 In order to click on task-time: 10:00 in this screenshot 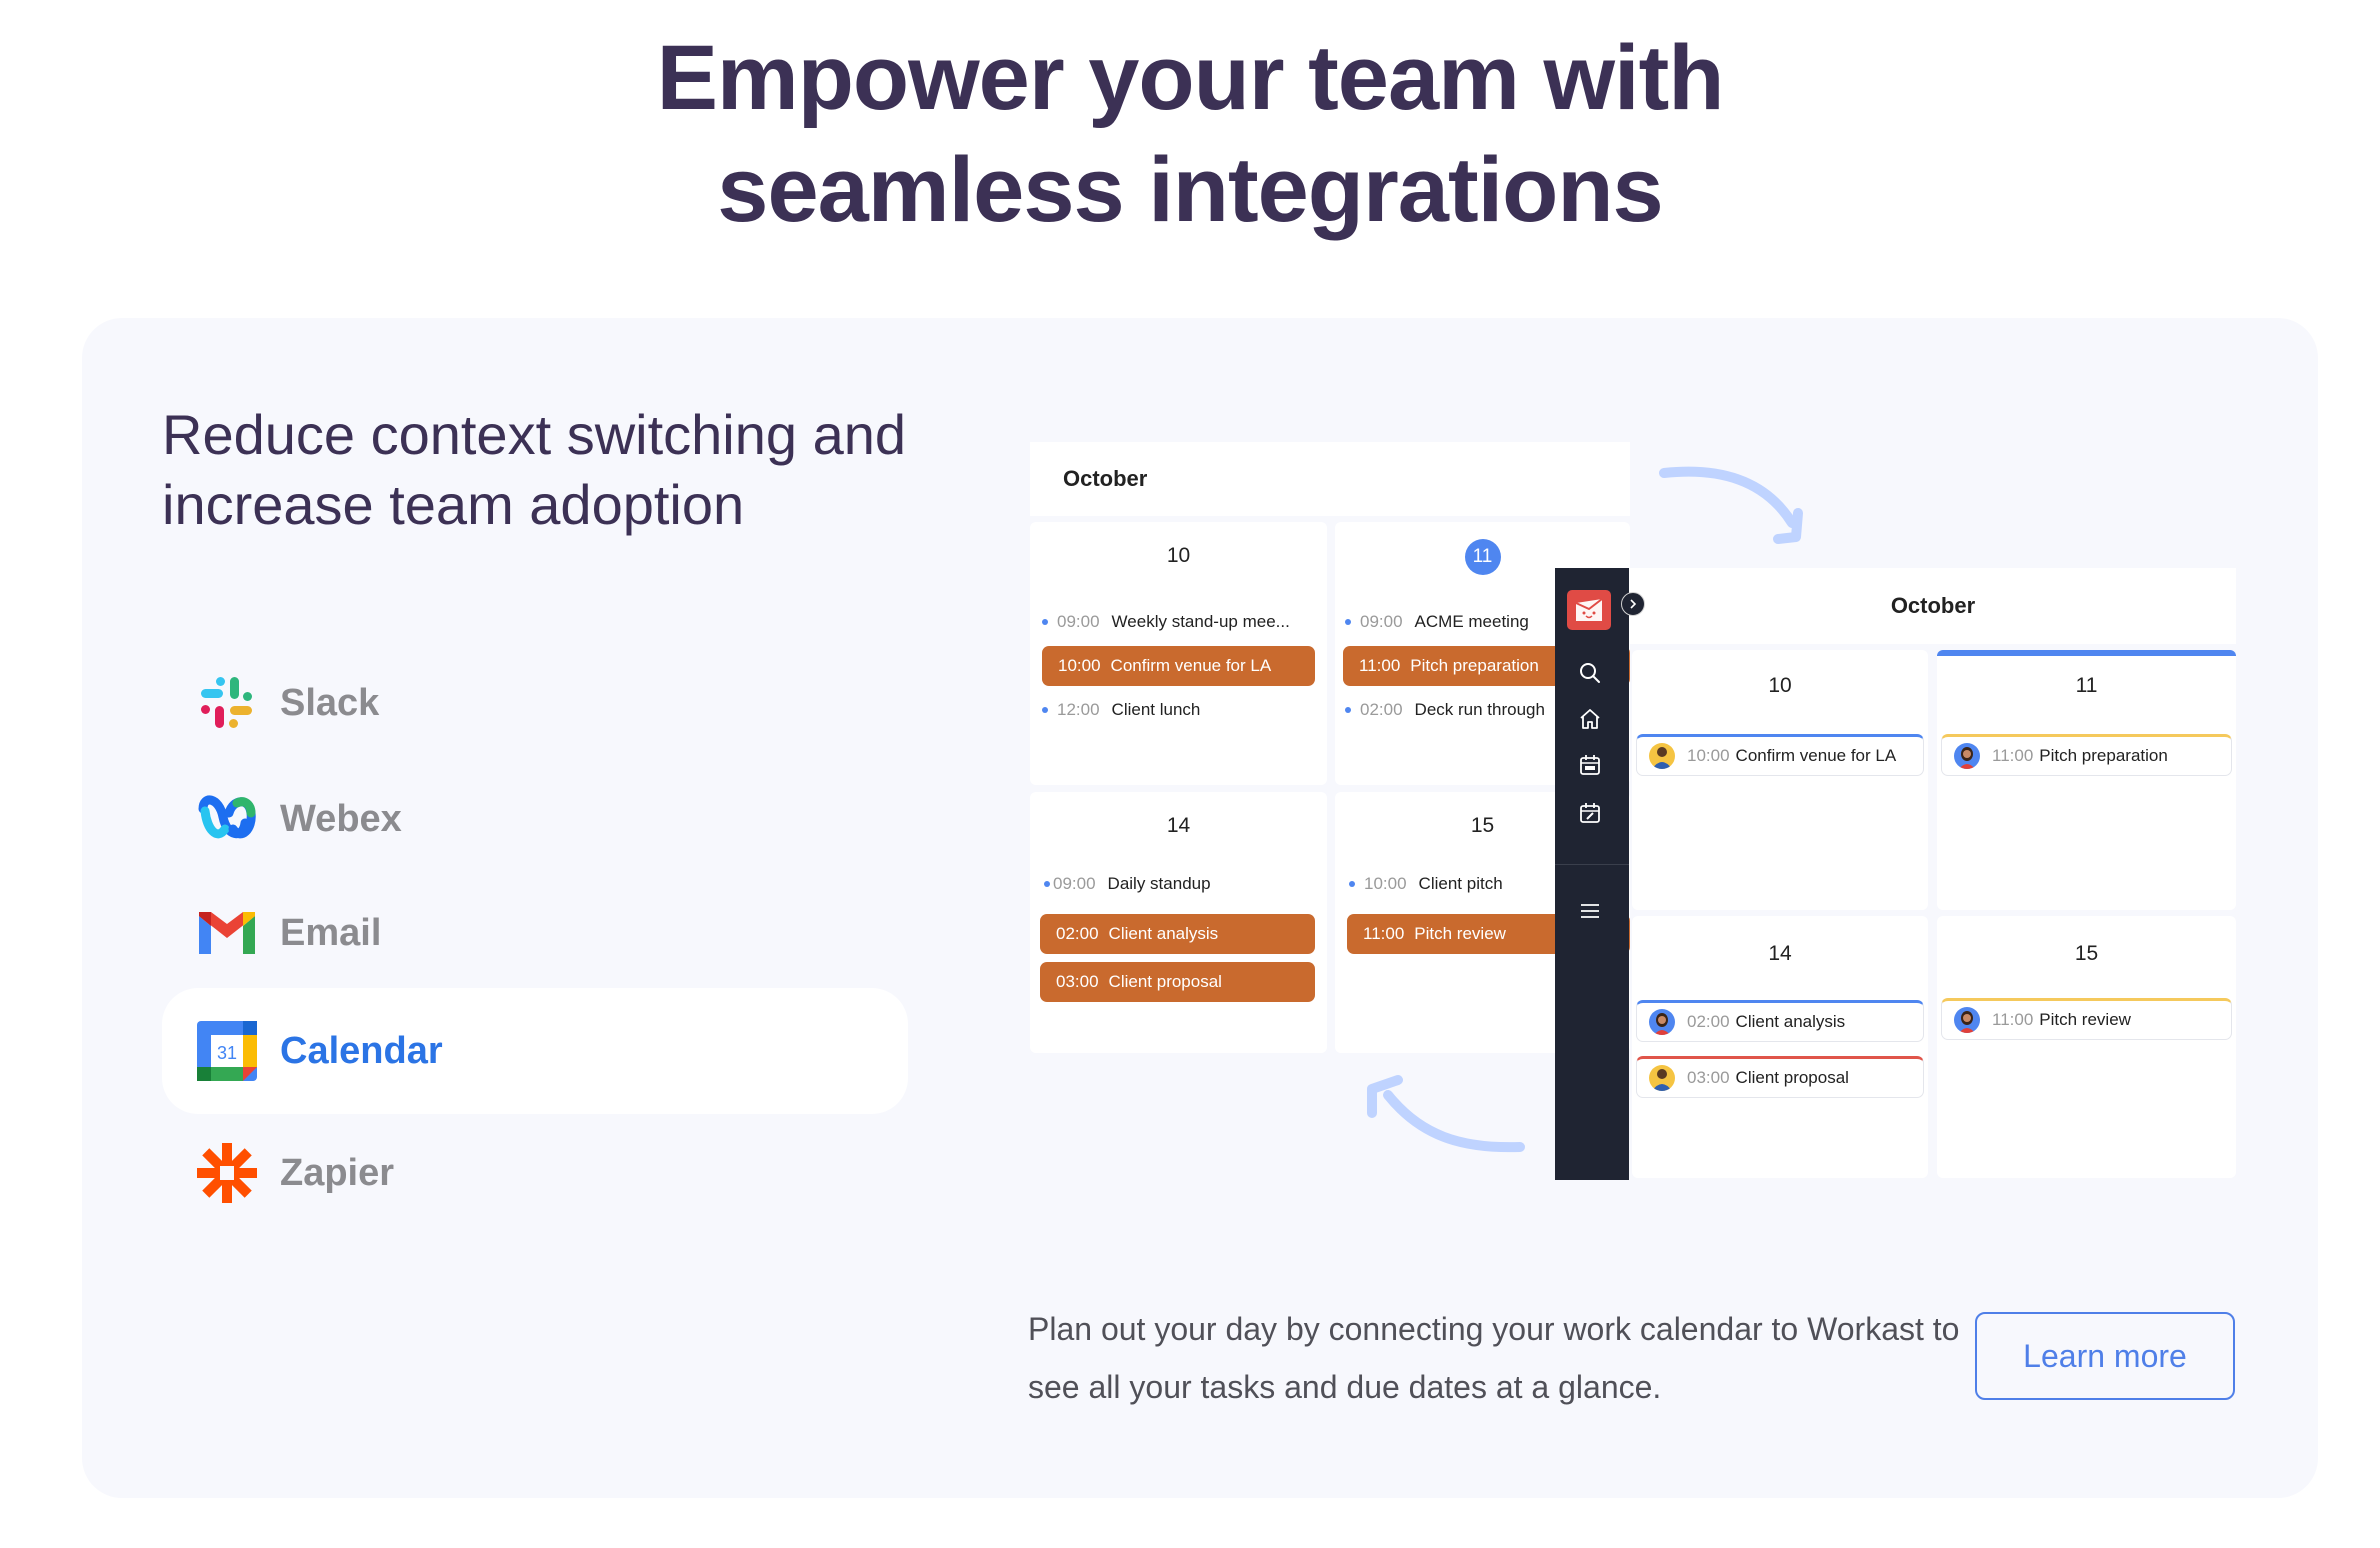, I will do `click(1708, 755)`.